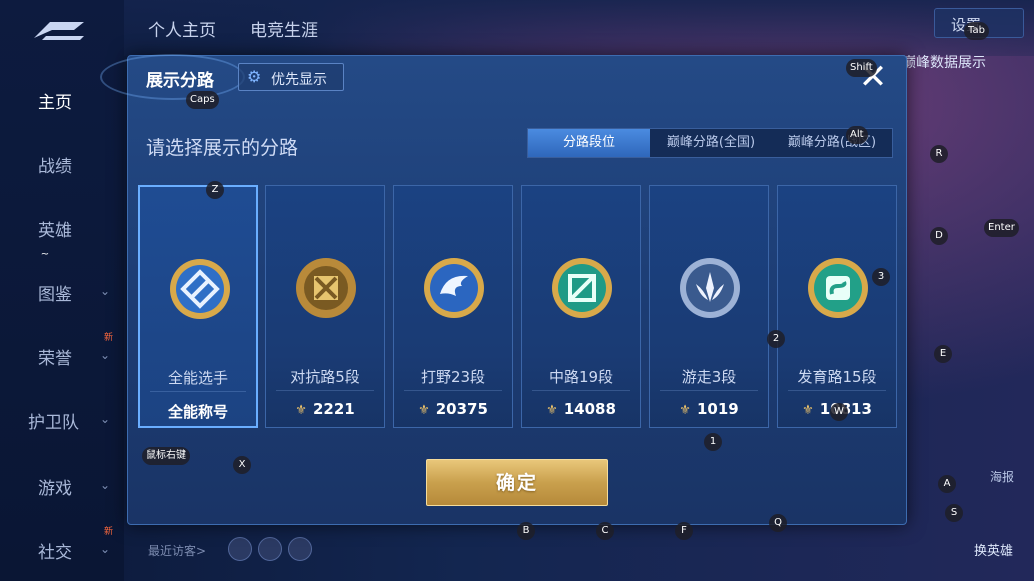  Describe the element at coordinates (45, 254) in the screenshot. I see `key-hint: ~` at that location.